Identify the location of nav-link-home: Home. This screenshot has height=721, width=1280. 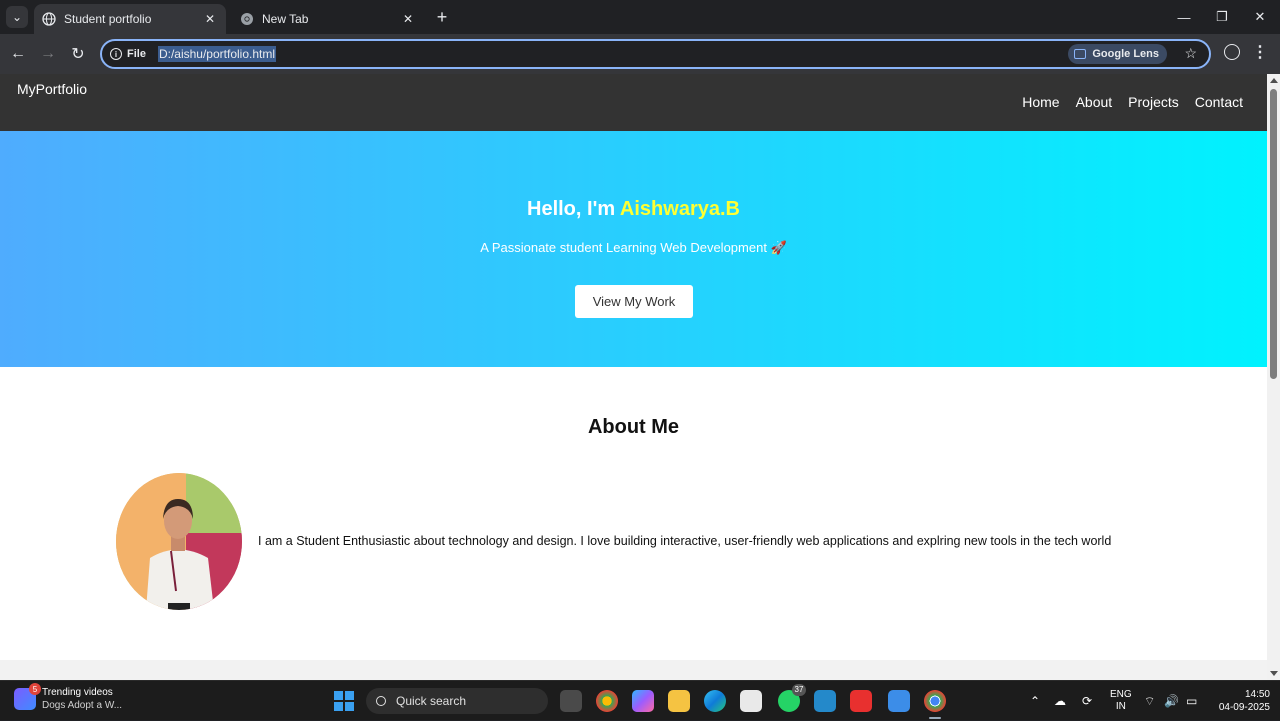
(1040, 102).